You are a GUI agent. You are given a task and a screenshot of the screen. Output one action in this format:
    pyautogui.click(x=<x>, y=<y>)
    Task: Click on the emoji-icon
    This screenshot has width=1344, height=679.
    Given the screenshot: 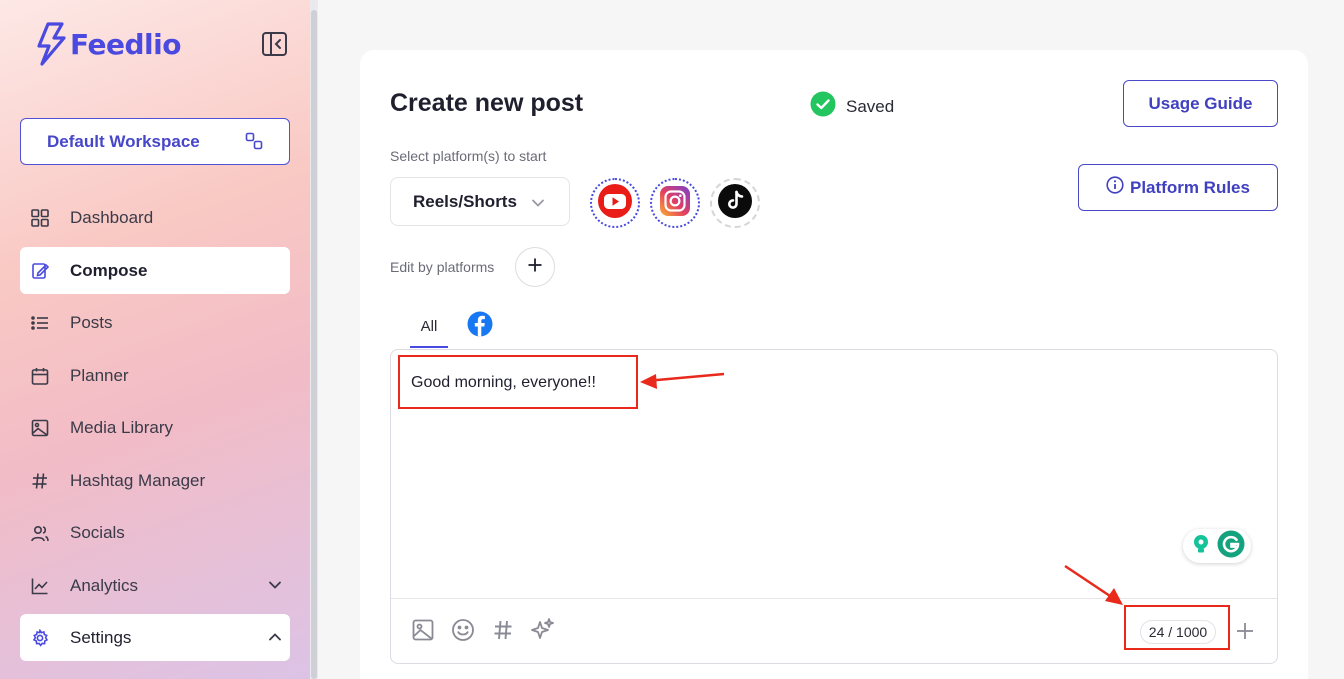 What is the action you would take?
    pyautogui.click(x=463, y=632)
    